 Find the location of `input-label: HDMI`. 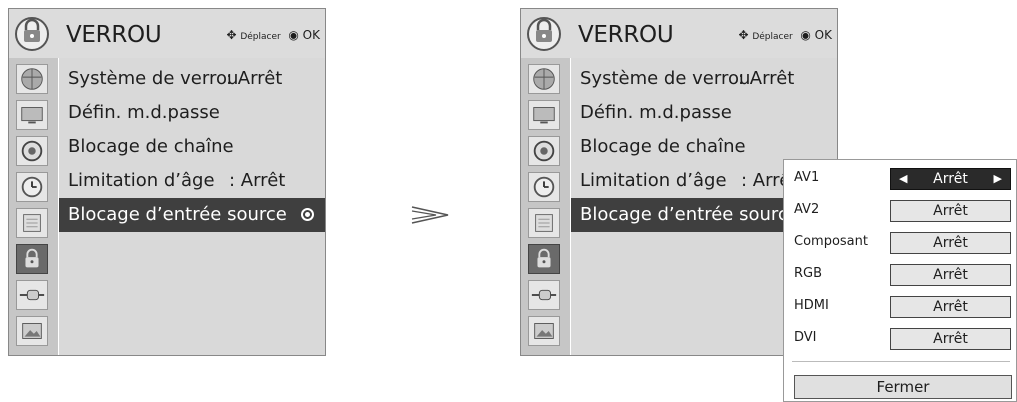

input-label: HDMI is located at coordinates (811, 305).